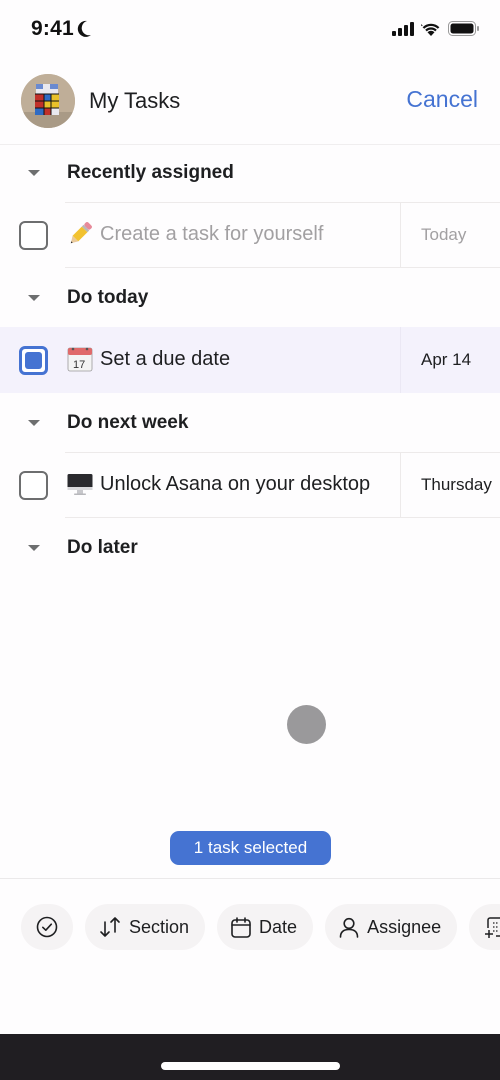  What do you see at coordinates (84, 28) in the screenshot?
I see `moon-icon` at bounding box center [84, 28].